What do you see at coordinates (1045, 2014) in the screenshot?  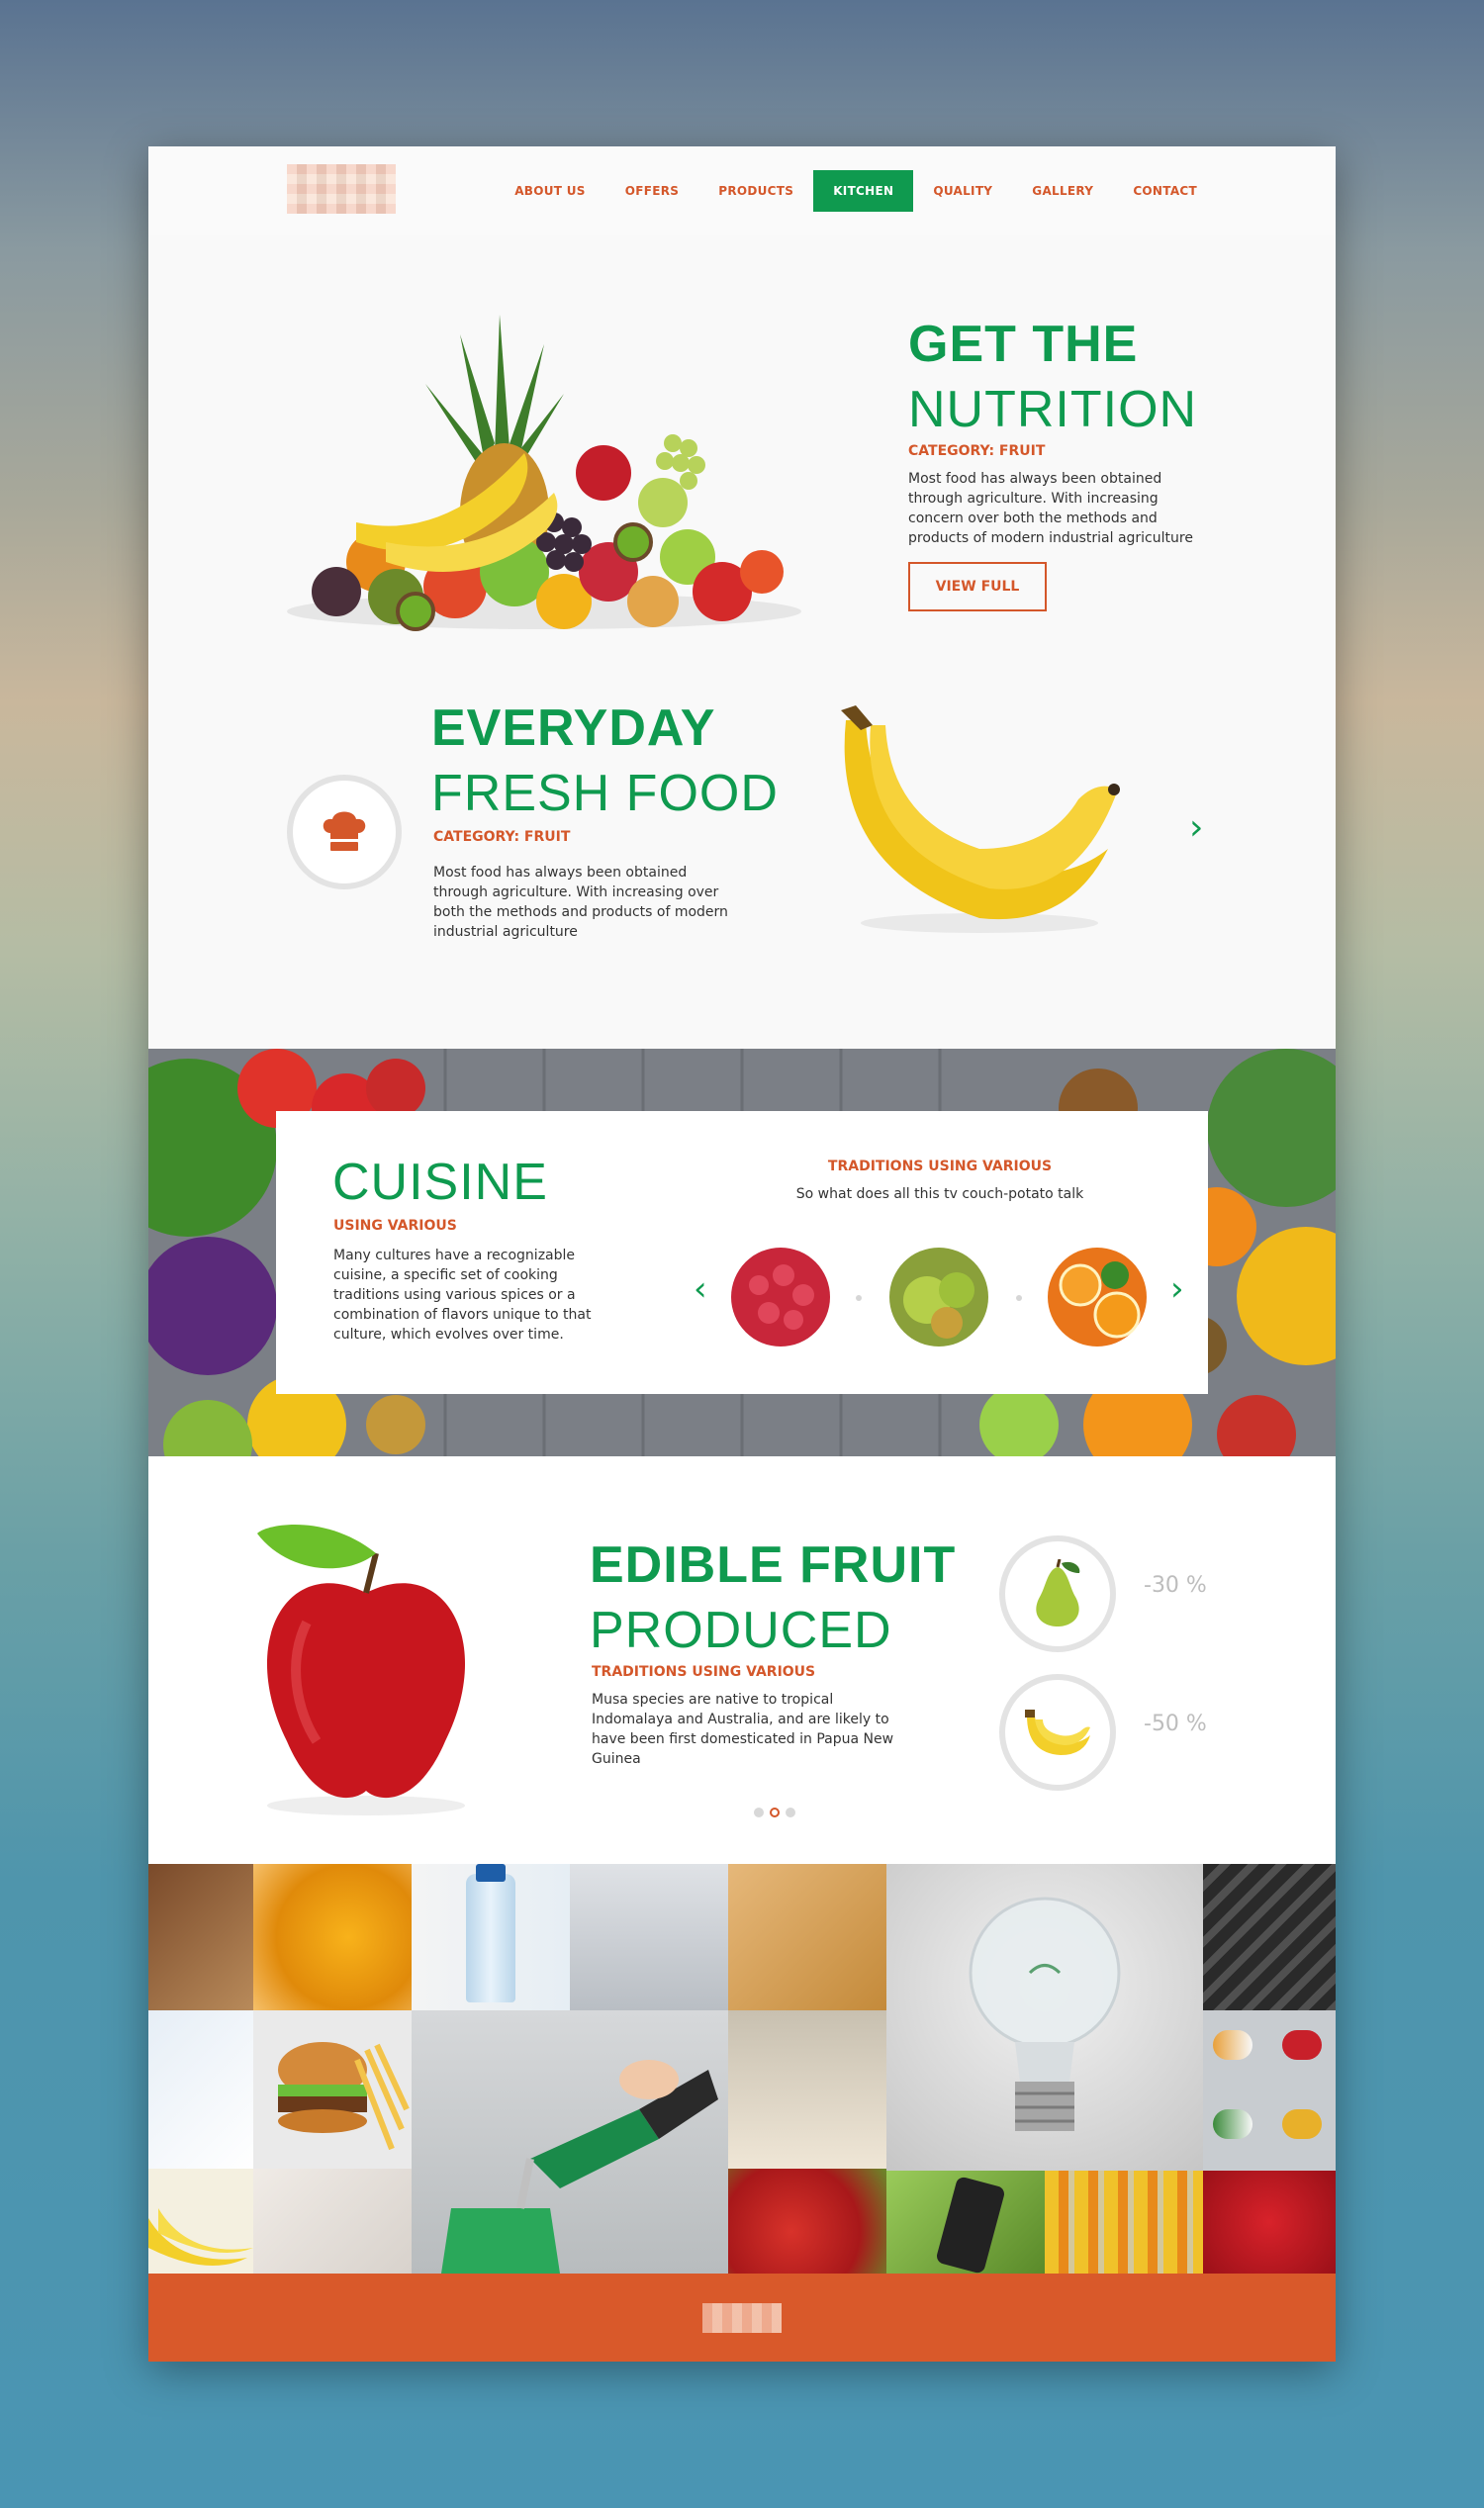 I see `light-bulb-icon` at bounding box center [1045, 2014].